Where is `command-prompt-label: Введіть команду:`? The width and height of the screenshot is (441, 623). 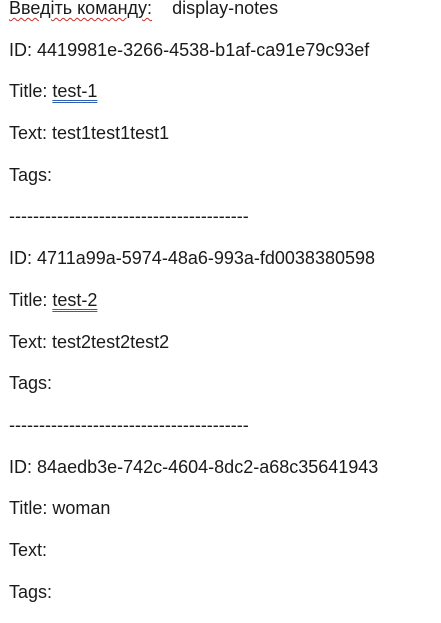 command-prompt-label: Введіть команду: is located at coordinates (81, 9).